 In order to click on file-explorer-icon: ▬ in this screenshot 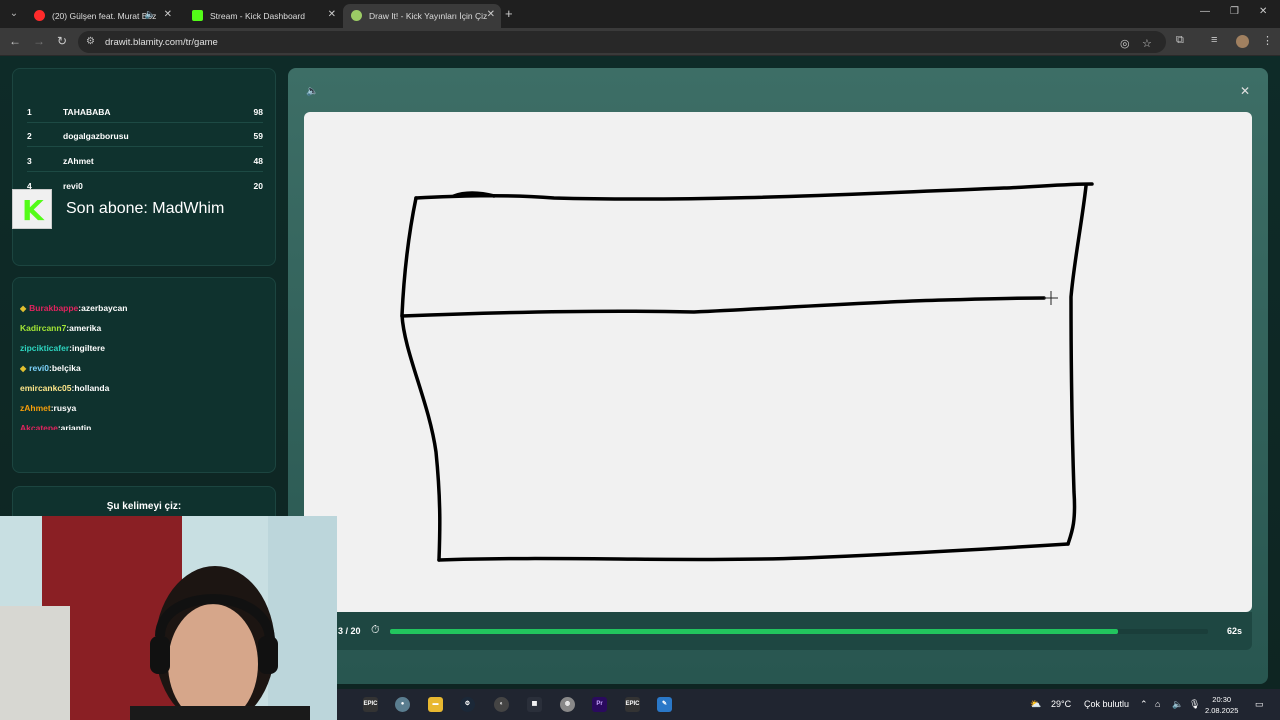, I will do `click(435, 704)`.